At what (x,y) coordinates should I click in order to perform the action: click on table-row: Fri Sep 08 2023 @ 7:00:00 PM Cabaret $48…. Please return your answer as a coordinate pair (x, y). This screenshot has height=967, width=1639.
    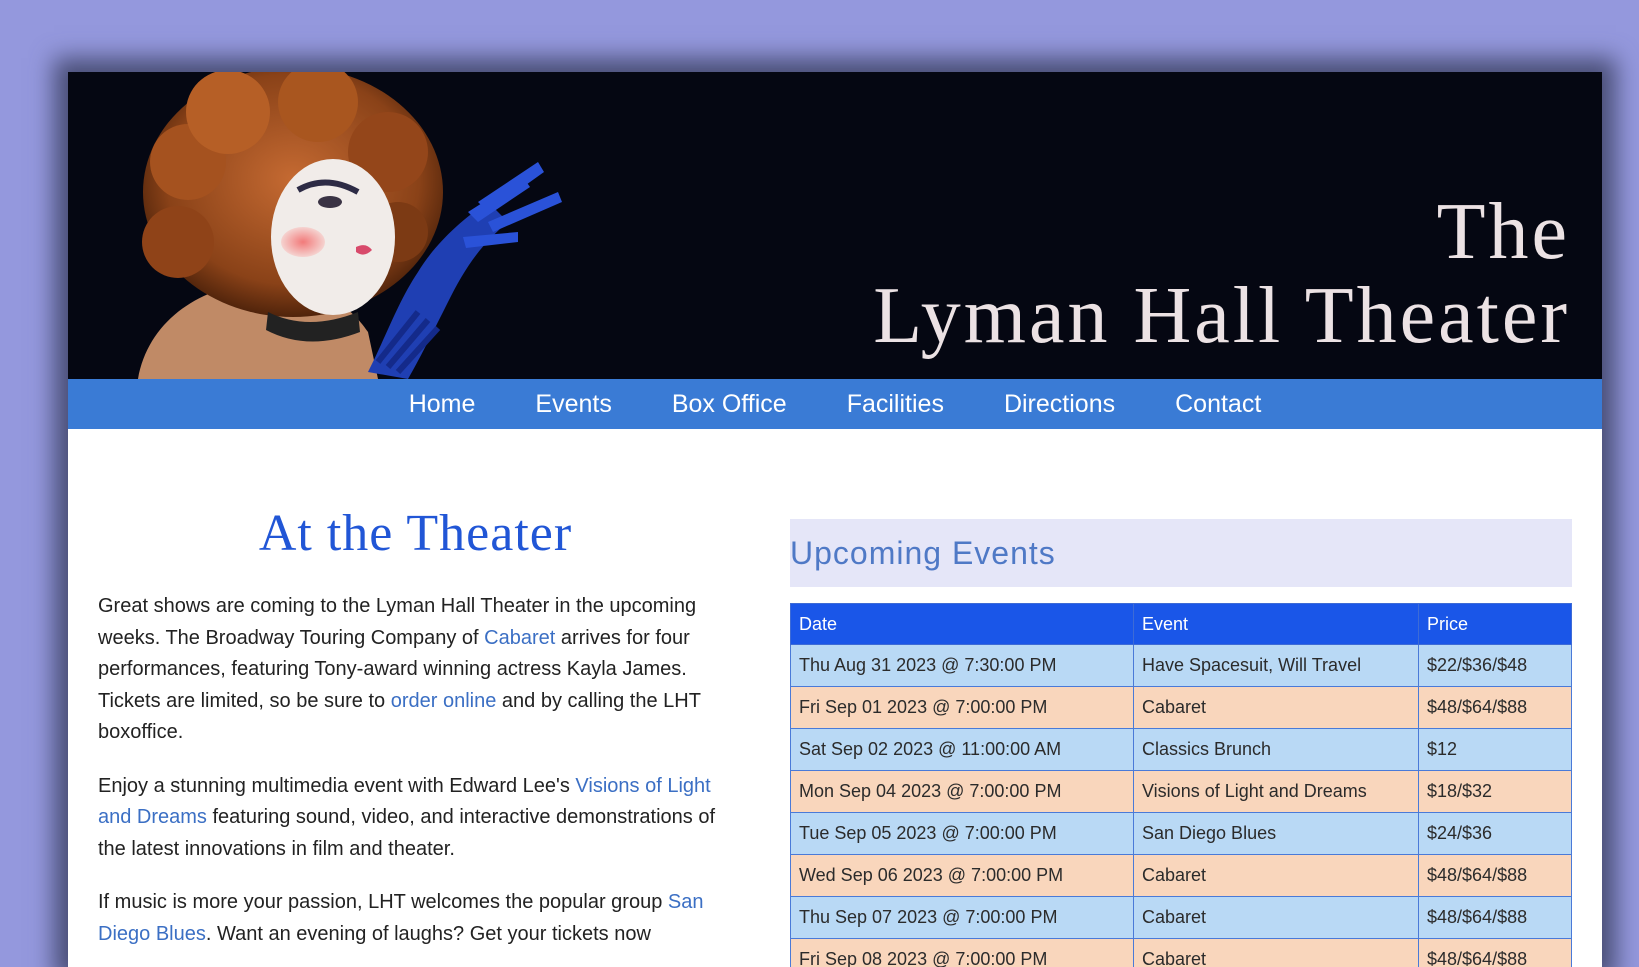
    Looking at the image, I should click on (1181, 953).